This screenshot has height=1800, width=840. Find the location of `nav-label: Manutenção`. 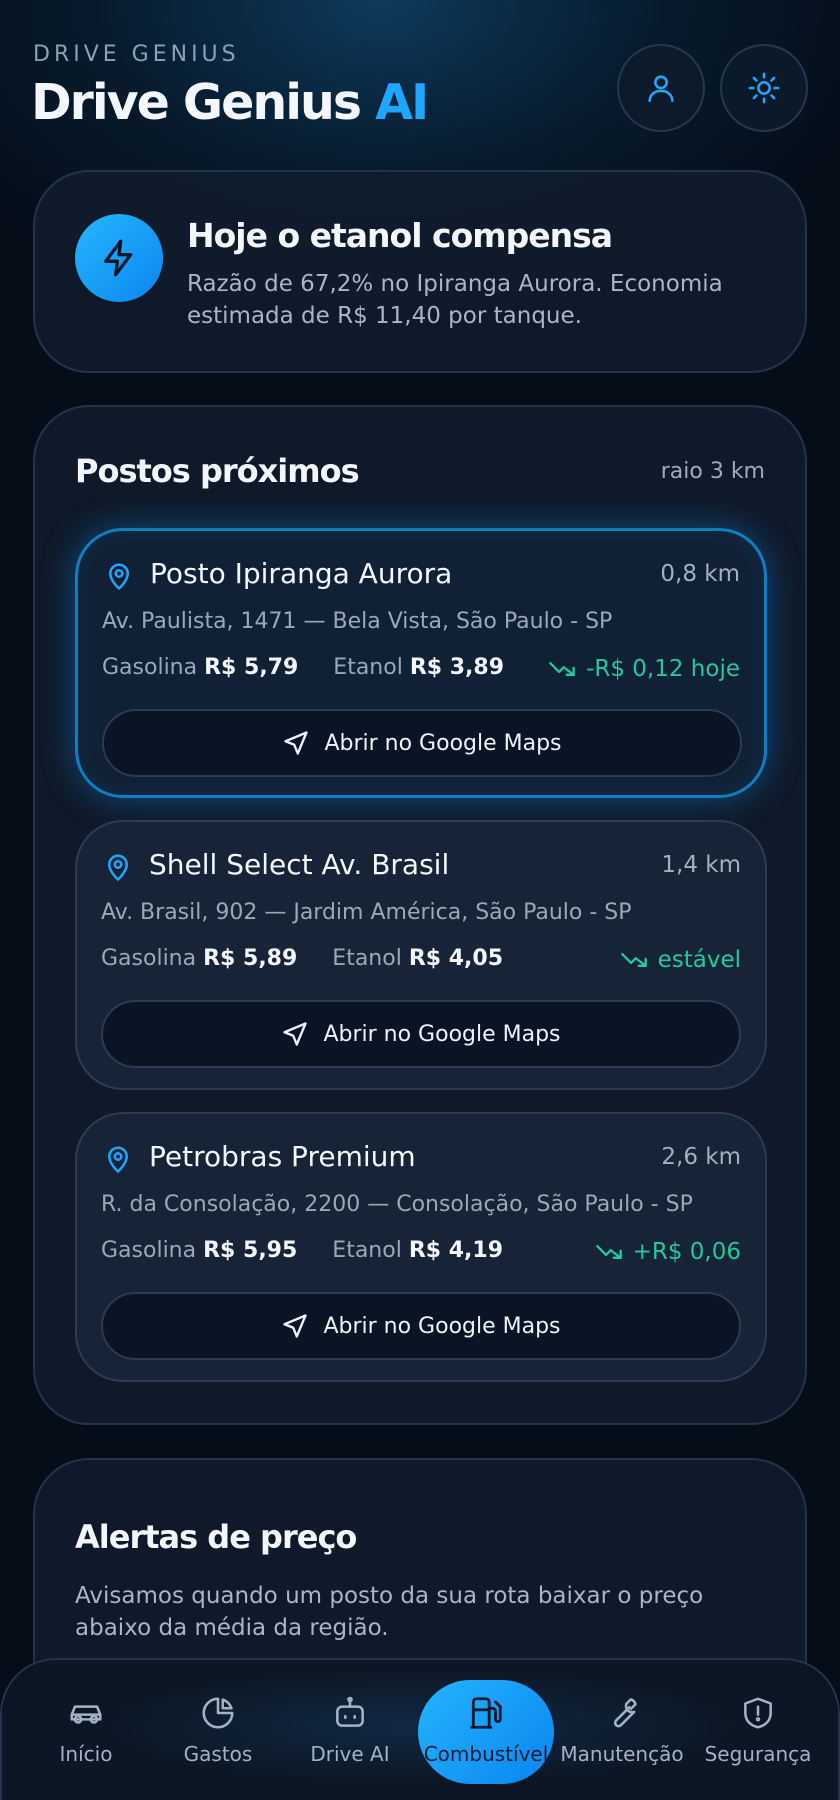

nav-label: Manutenção is located at coordinates (622, 1754).